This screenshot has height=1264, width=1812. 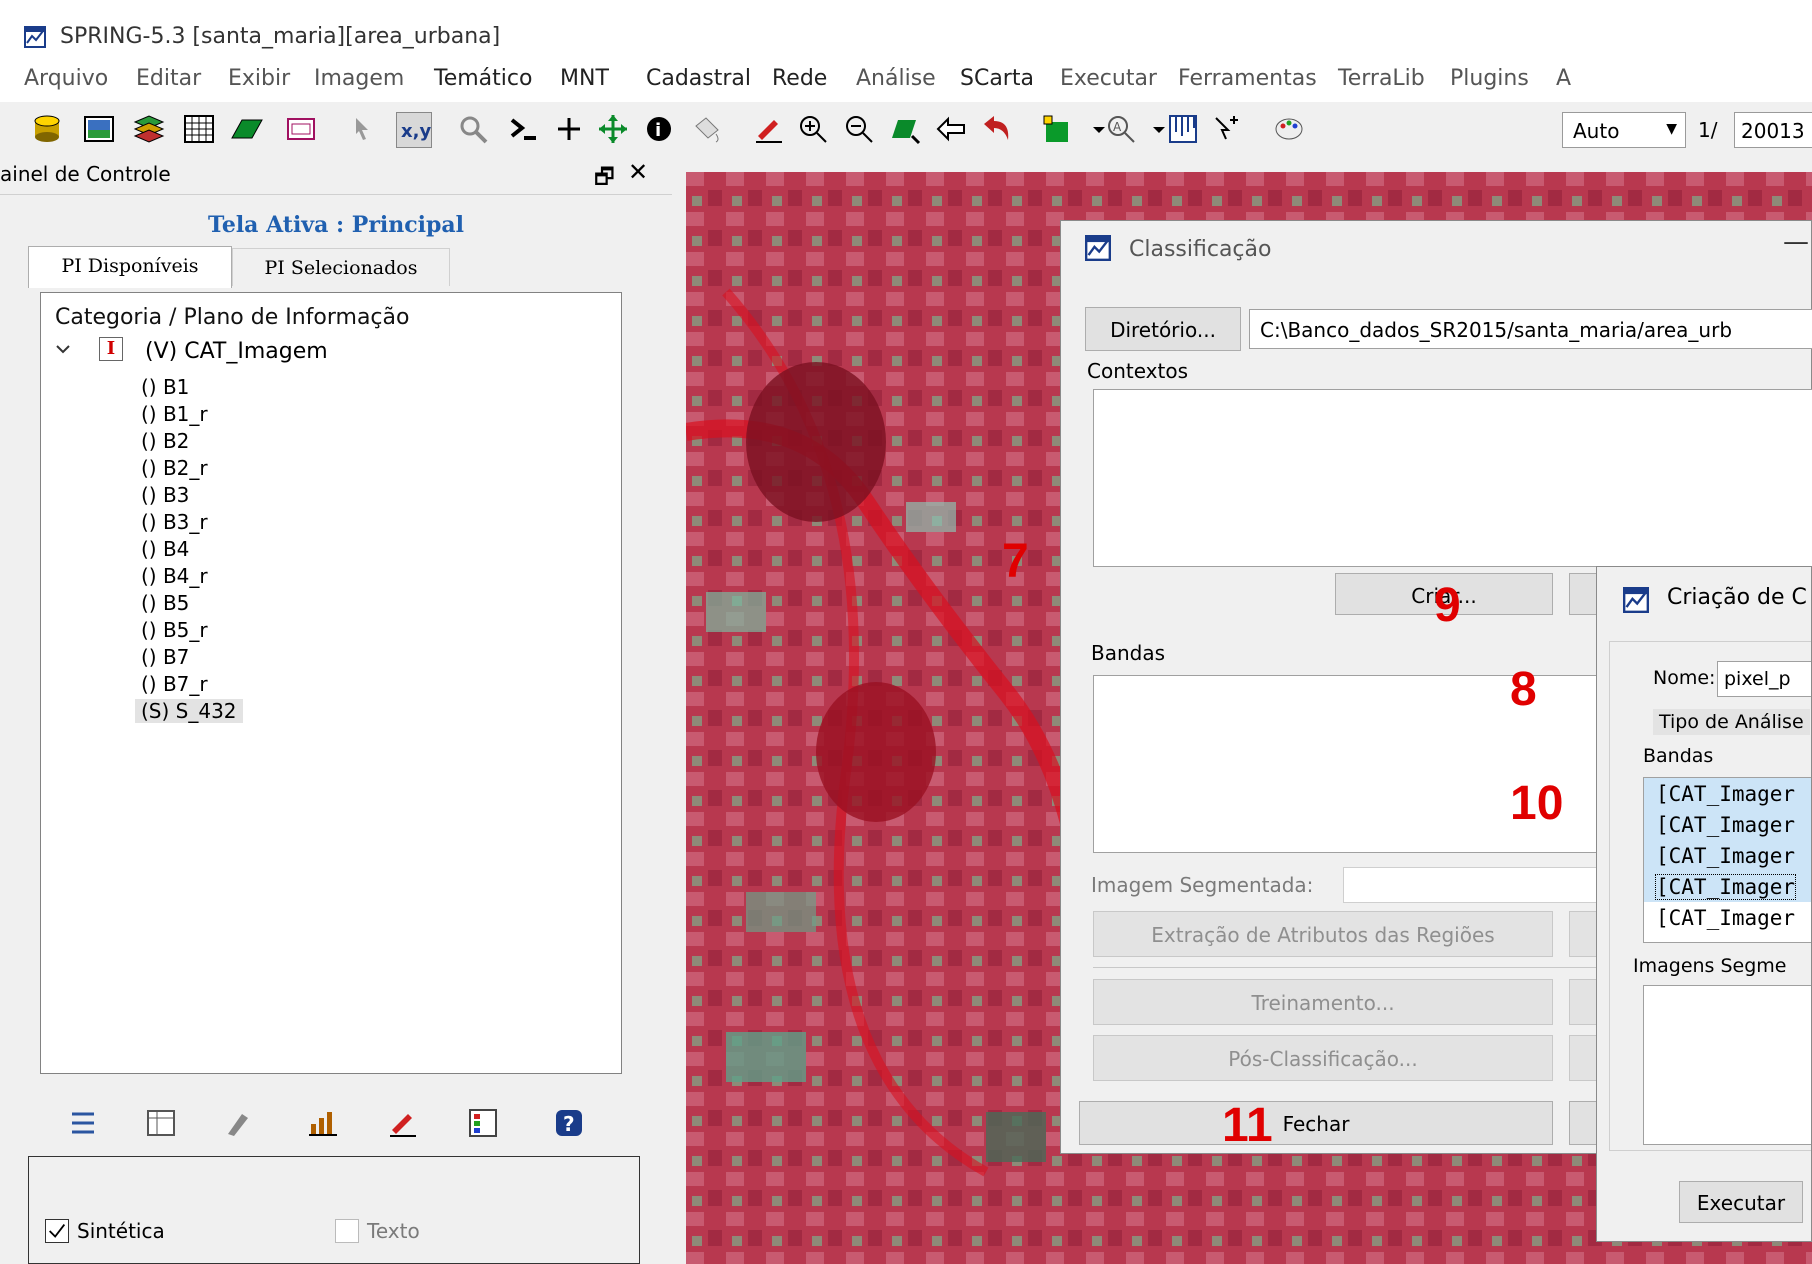 What do you see at coordinates (997, 129) in the screenshot?
I see `undo-icon` at bounding box center [997, 129].